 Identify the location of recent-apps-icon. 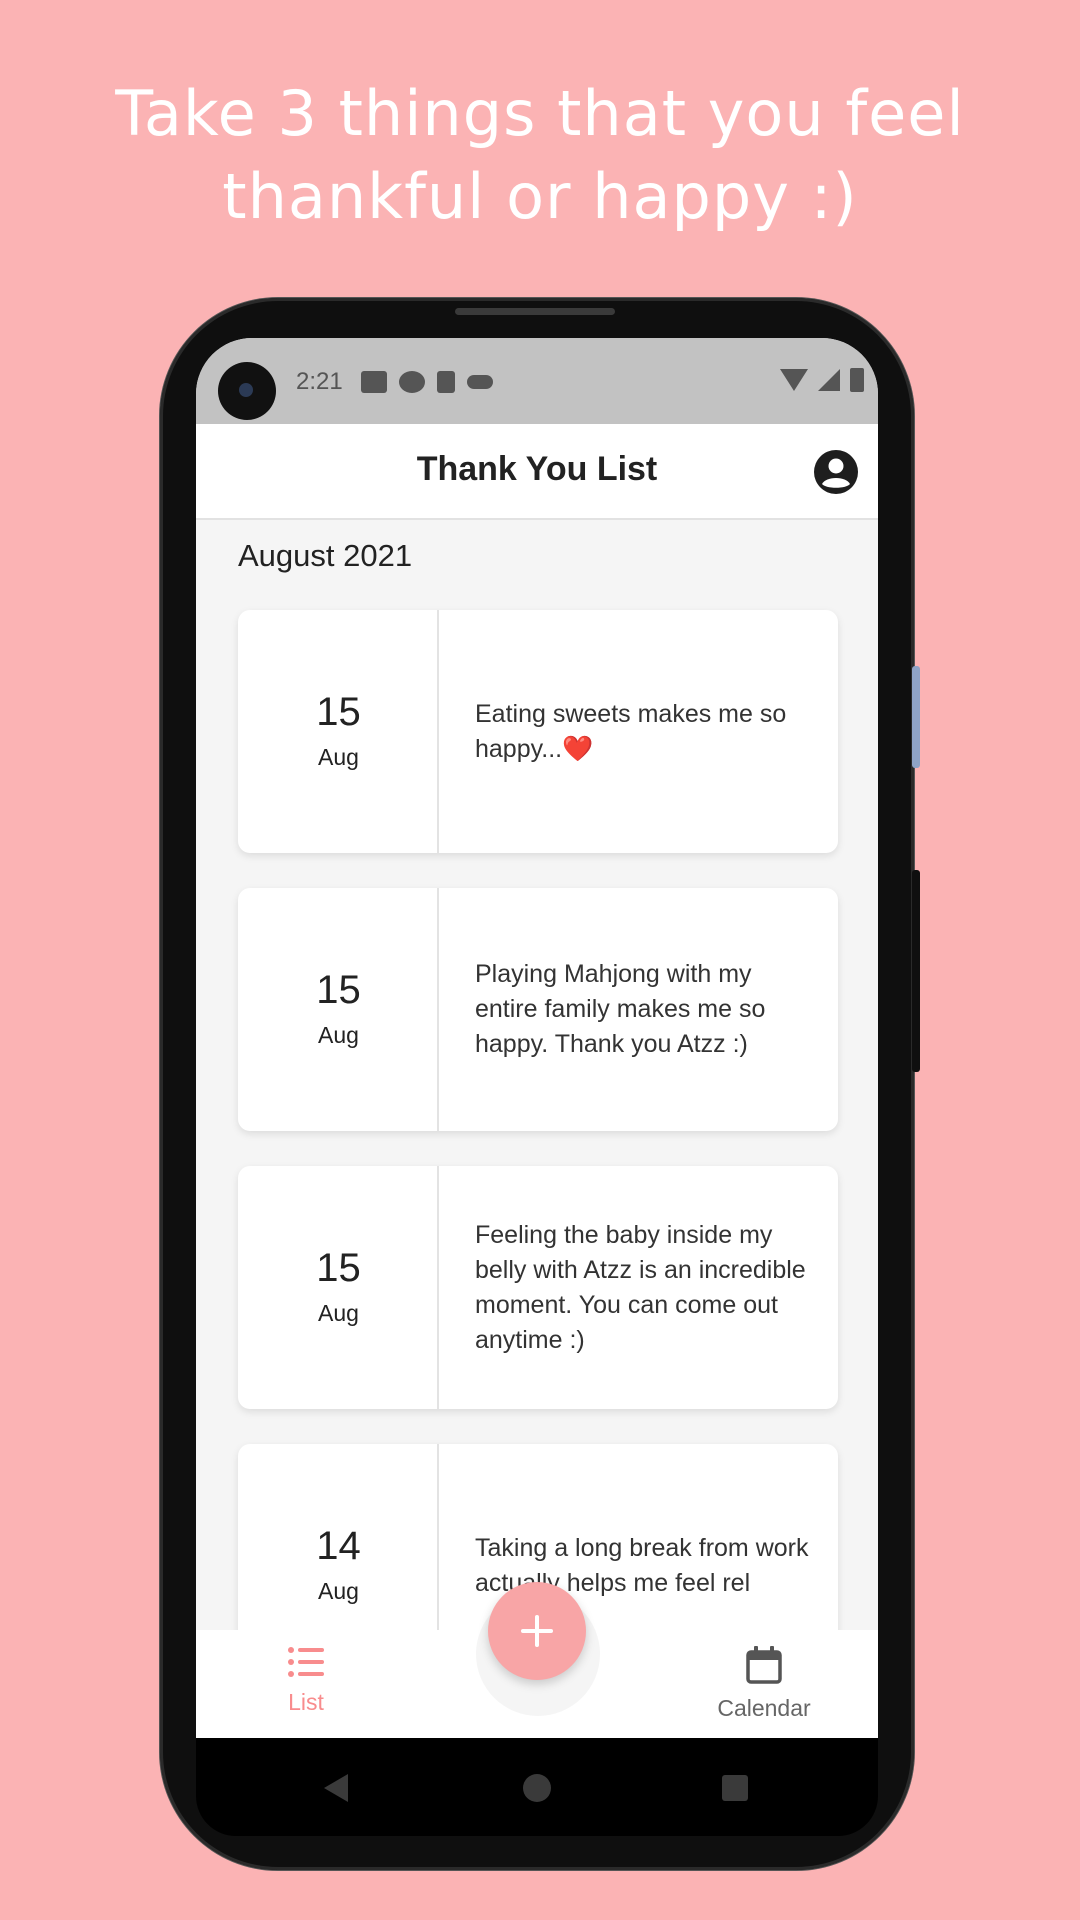
(735, 1788).